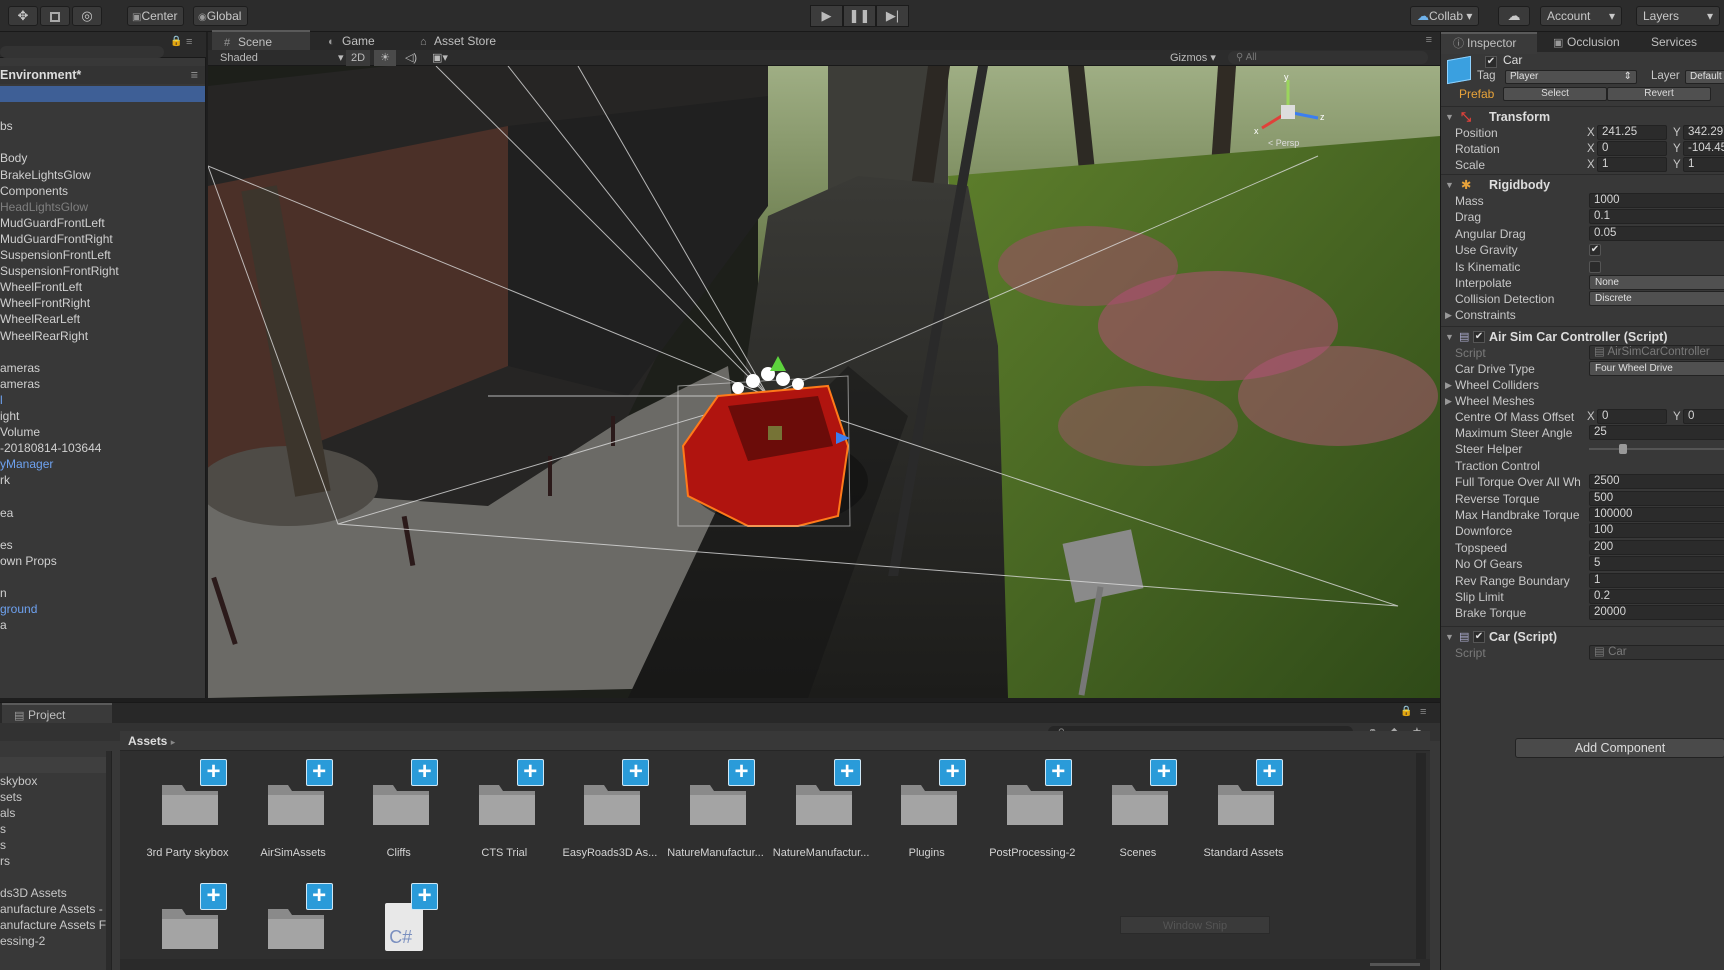 The width and height of the screenshot is (1724, 970). Describe the element at coordinates (1582, 336) in the screenshot. I see `controller-header: ▼ ▤ ✔ Air Sim Car Controller (Script)` at that location.